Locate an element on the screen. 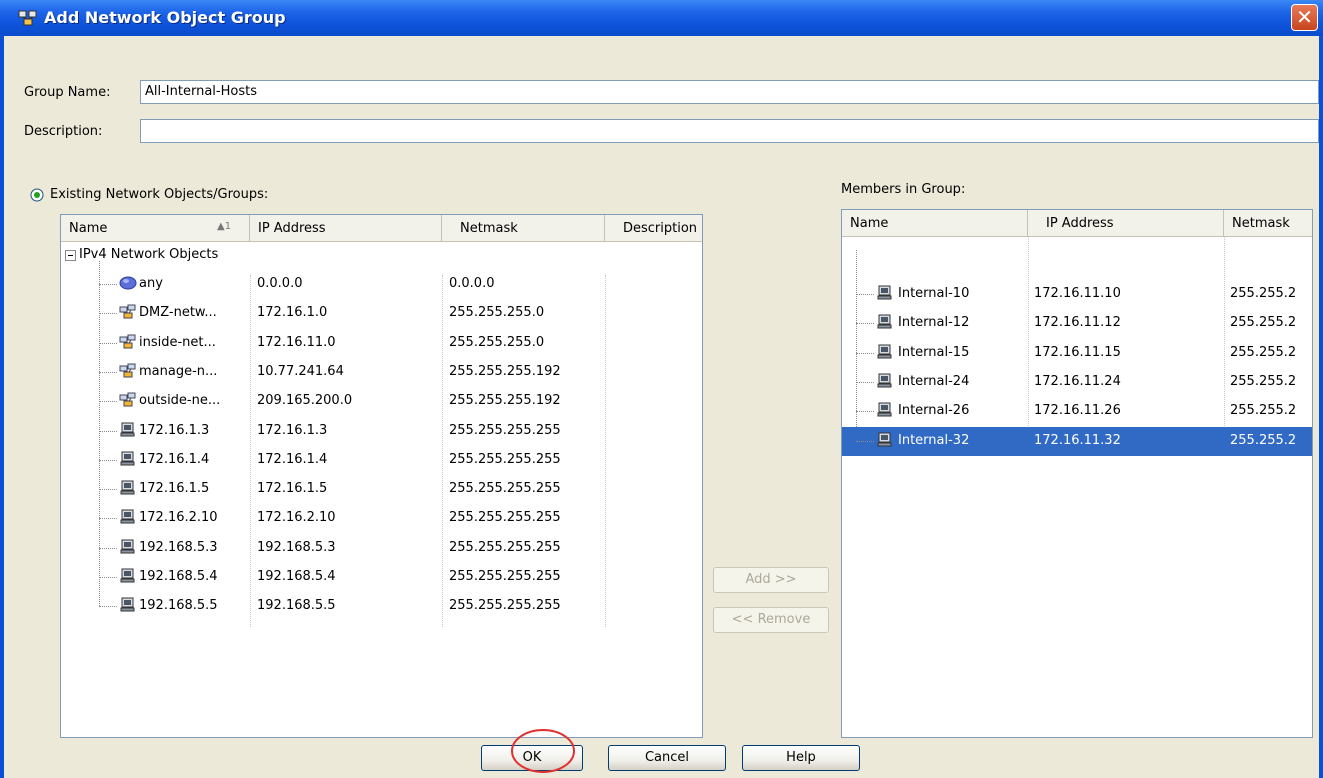  row-netmask: 255.255.255.0 is located at coordinates (497, 313).